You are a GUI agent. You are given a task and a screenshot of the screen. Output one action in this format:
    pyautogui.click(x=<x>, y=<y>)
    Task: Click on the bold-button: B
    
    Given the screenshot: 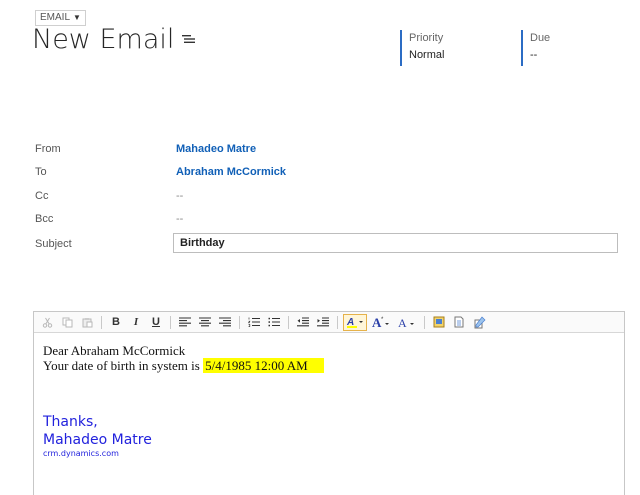 What is the action you would take?
    pyautogui.click(x=116, y=322)
    